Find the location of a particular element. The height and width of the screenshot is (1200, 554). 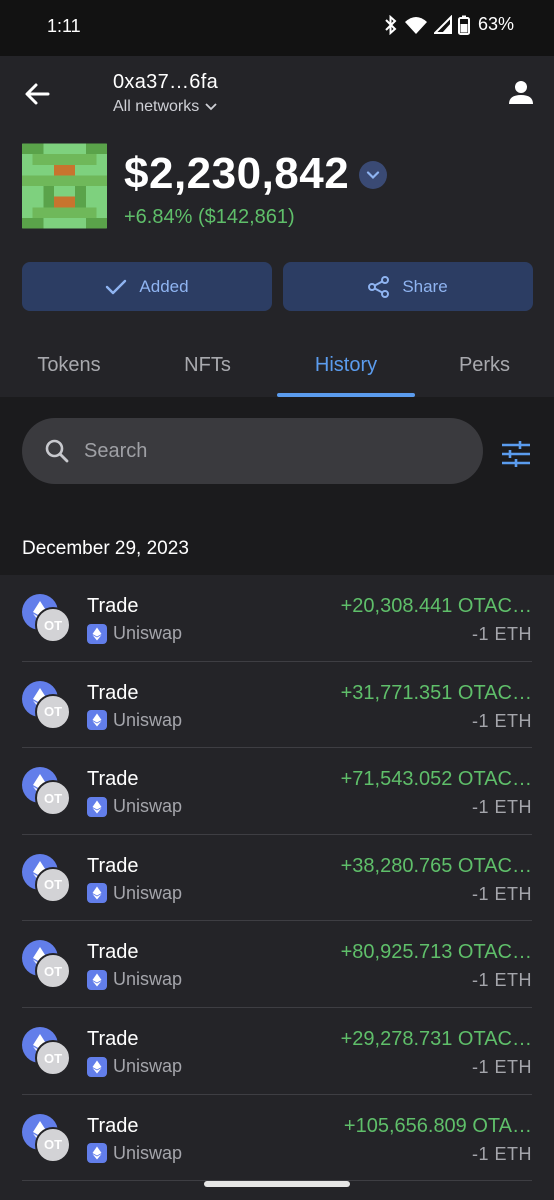

status-bar: 1:11 63% is located at coordinates (277, 28).